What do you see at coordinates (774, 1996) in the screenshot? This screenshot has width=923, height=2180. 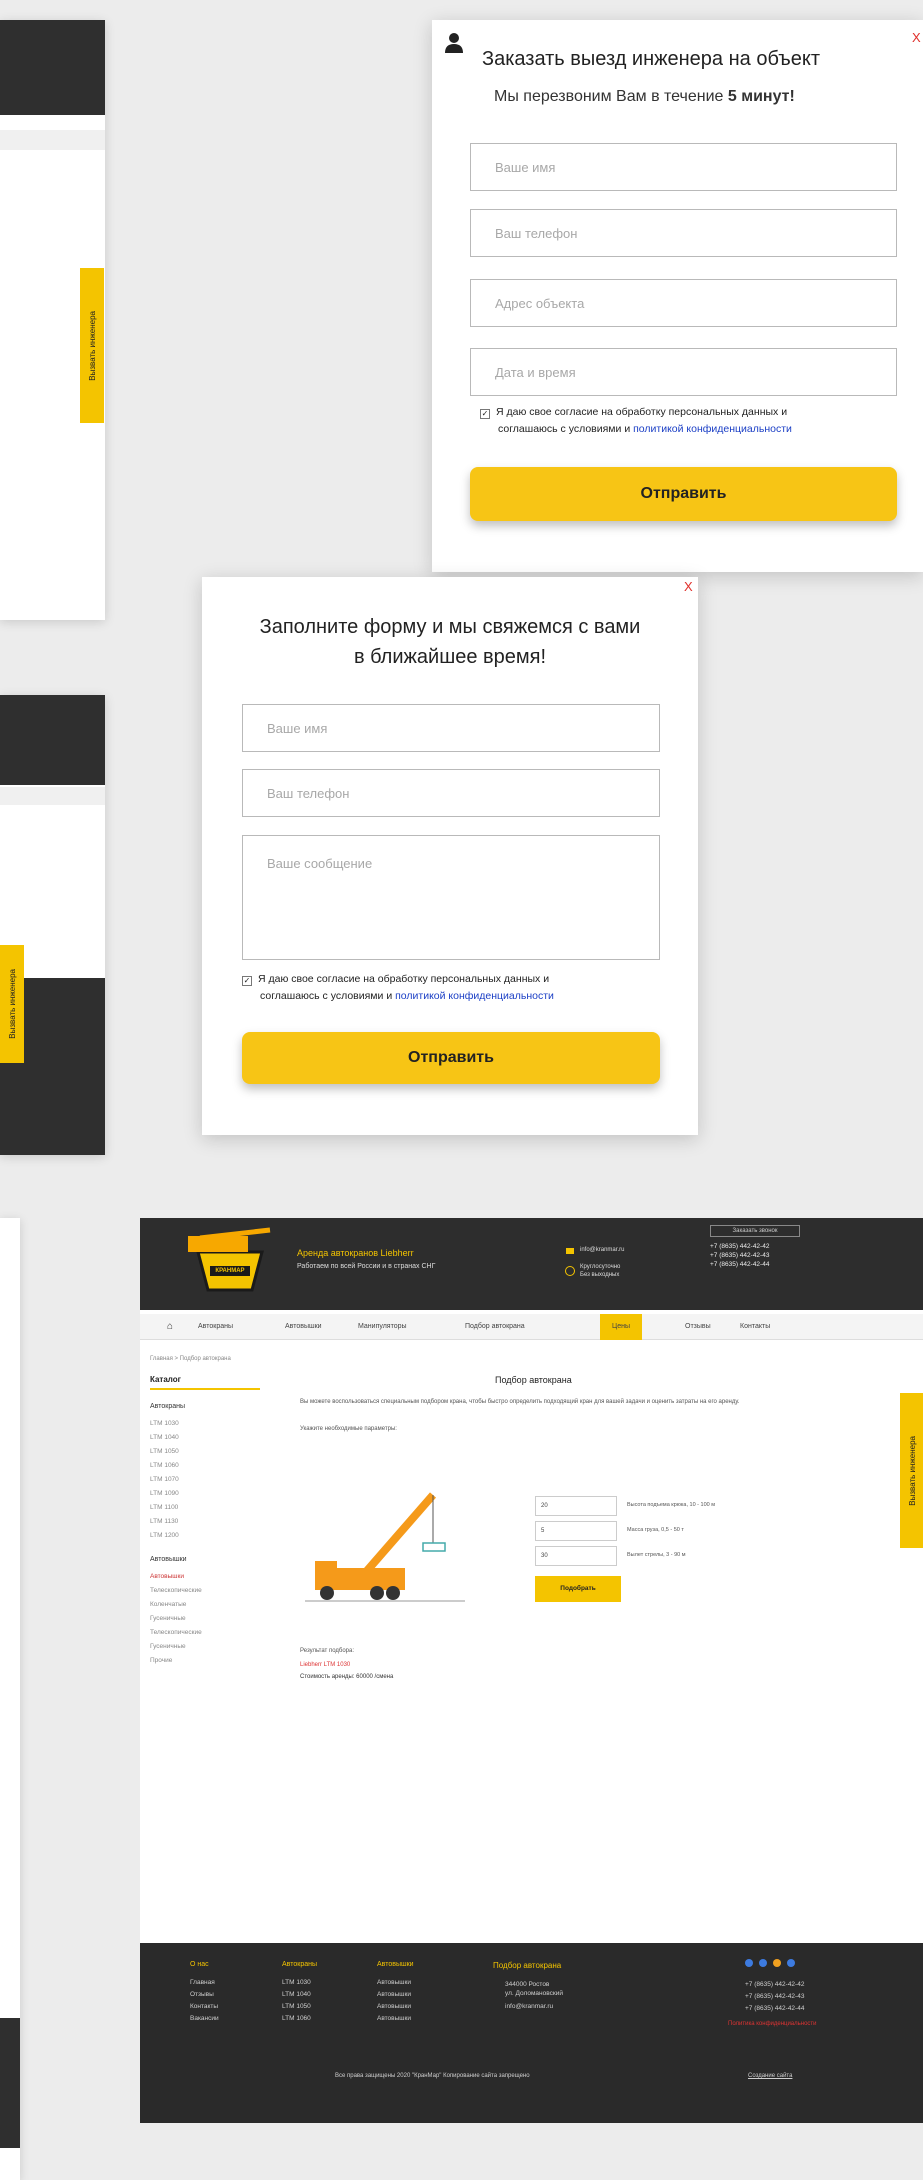 I see `footer-phone: +7 (8635) 442-42-43` at bounding box center [774, 1996].